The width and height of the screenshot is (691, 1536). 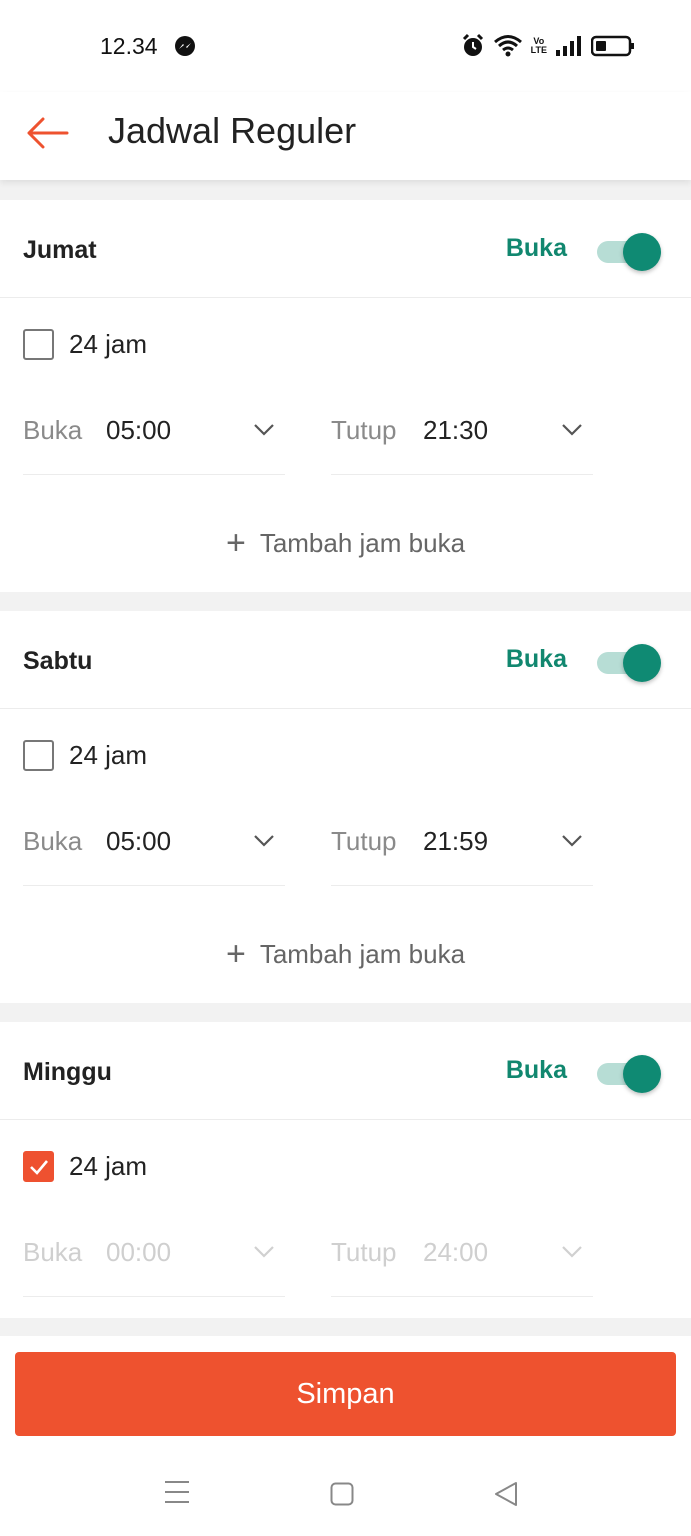 I want to click on volte-bottom: LTE, so click(x=538, y=50).